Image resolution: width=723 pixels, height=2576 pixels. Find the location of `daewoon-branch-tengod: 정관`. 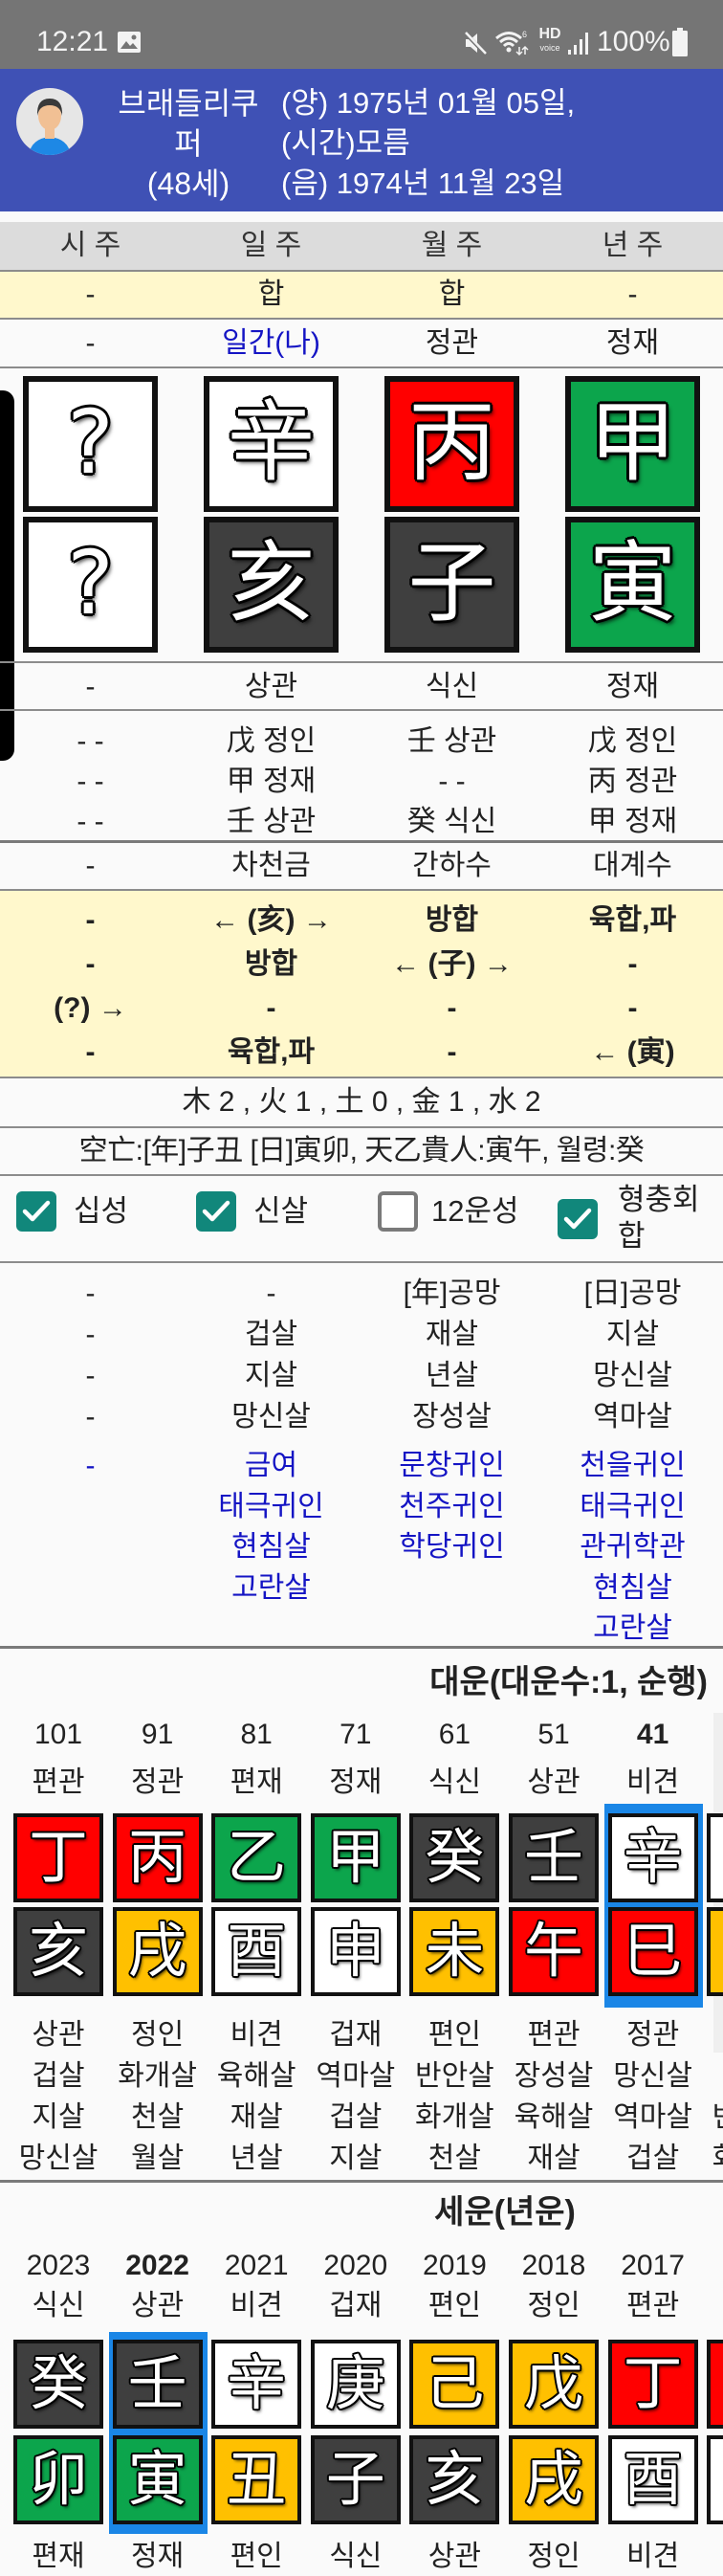

daewoon-branch-tengod: 정관 is located at coordinates (652, 2035).